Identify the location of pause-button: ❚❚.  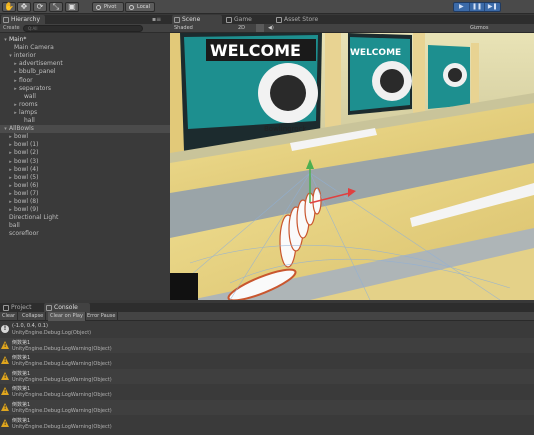
(478, 7).